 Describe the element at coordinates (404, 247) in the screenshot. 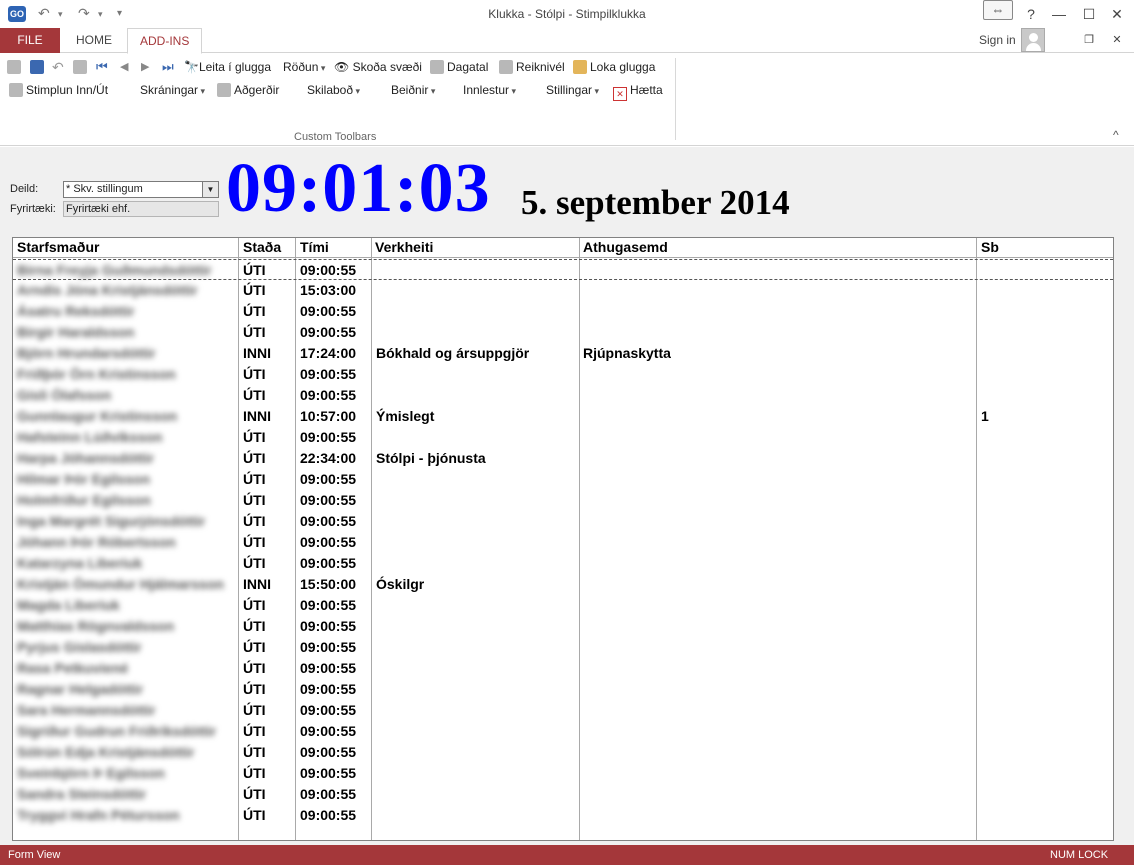

I see `column-header-task: Verkheiti` at that location.